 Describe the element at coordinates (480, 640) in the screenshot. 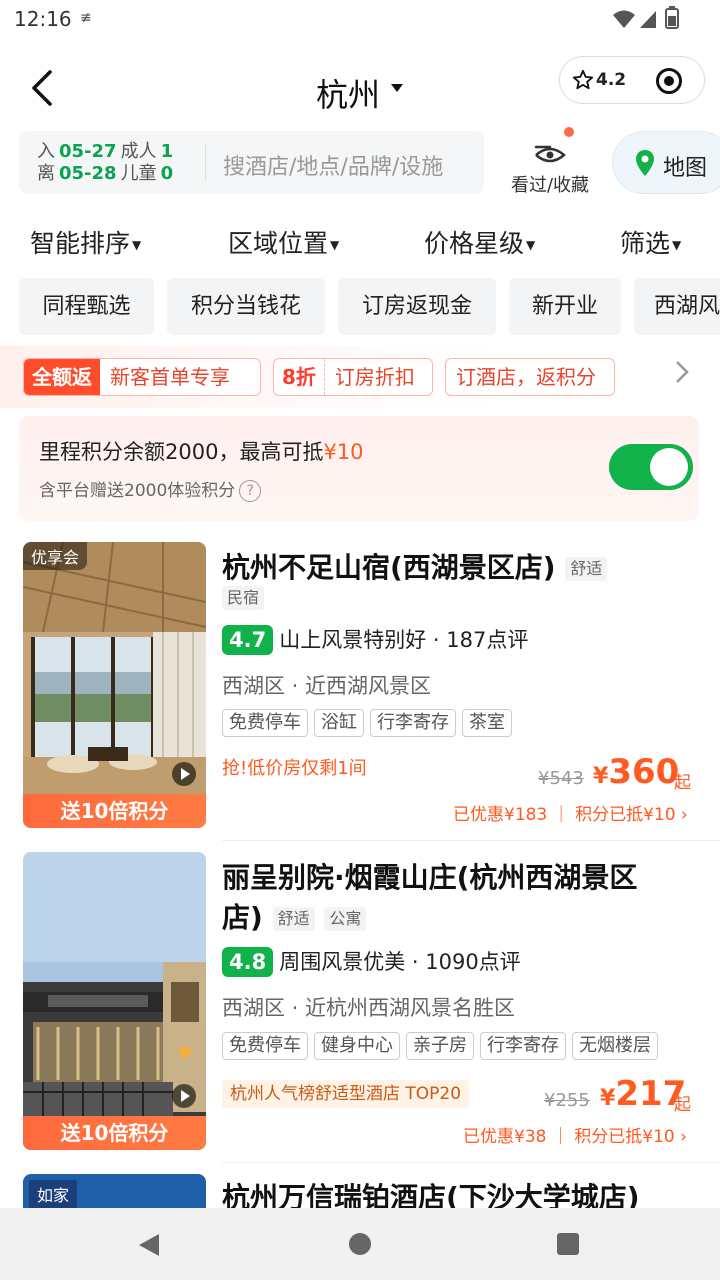

I see `review-count: · 187点评` at that location.